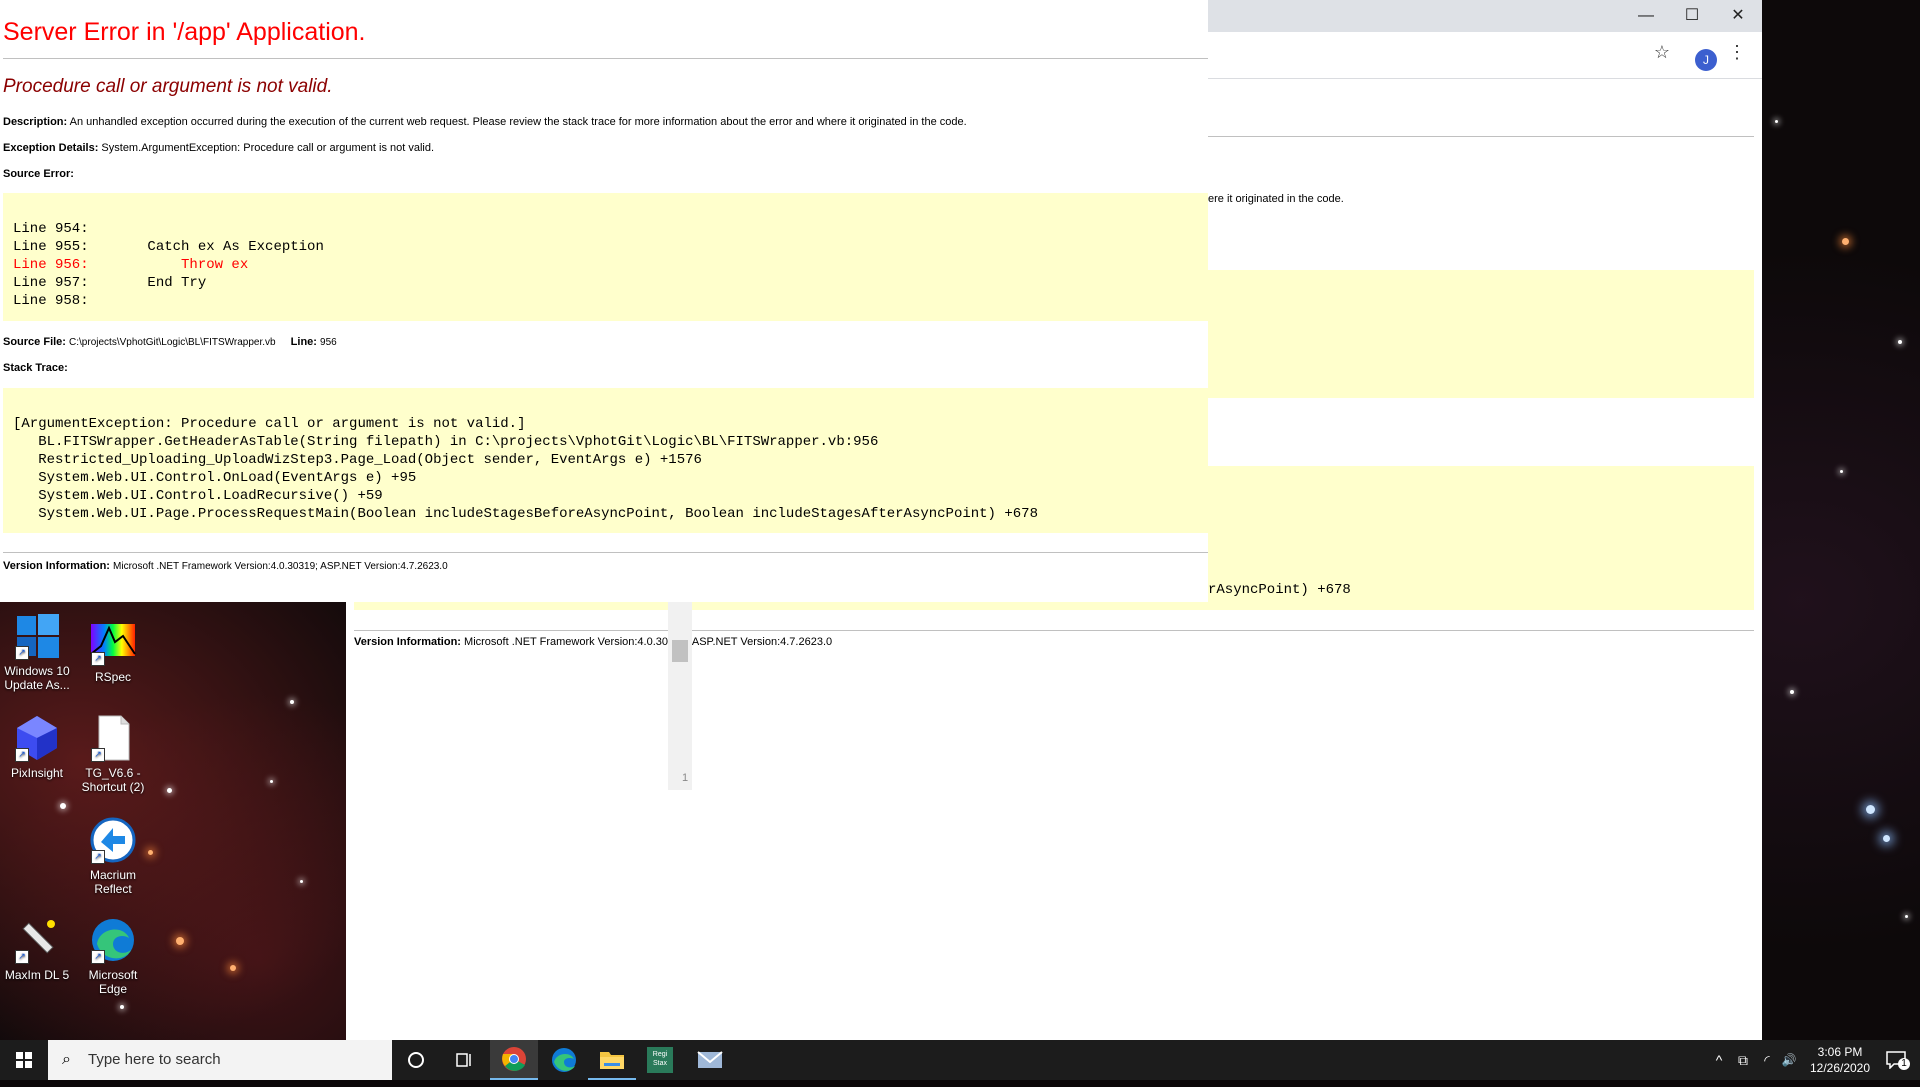 This screenshot has width=1920, height=1087. I want to click on stack-trace-label: Stack Trace:, so click(35, 368).